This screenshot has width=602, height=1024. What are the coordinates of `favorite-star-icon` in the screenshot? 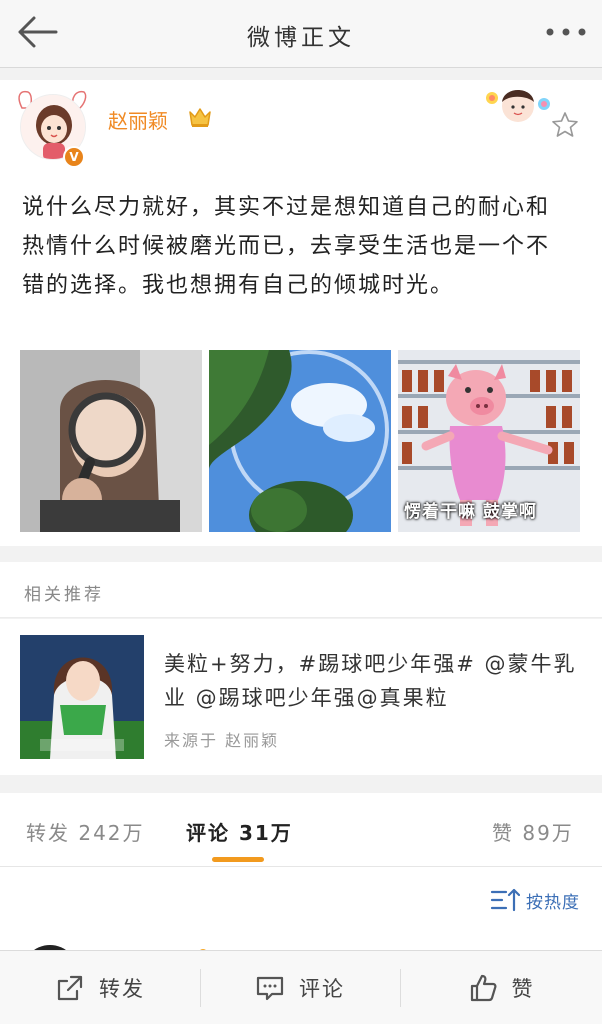 It's located at (565, 125).